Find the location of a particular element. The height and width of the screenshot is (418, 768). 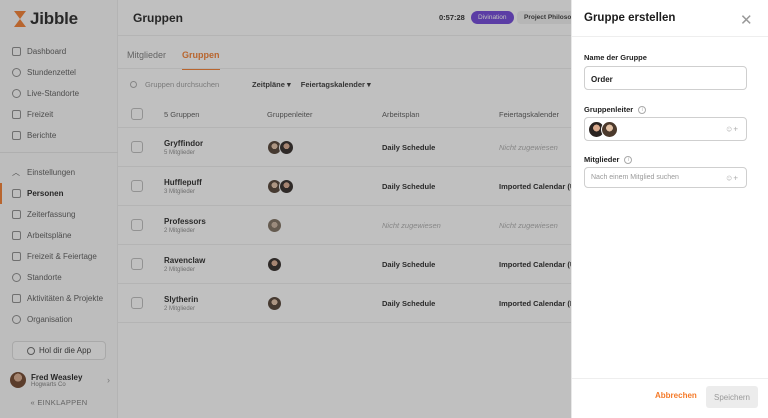

panel-title: Gruppe erstellen is located at coordinates (630, 18).